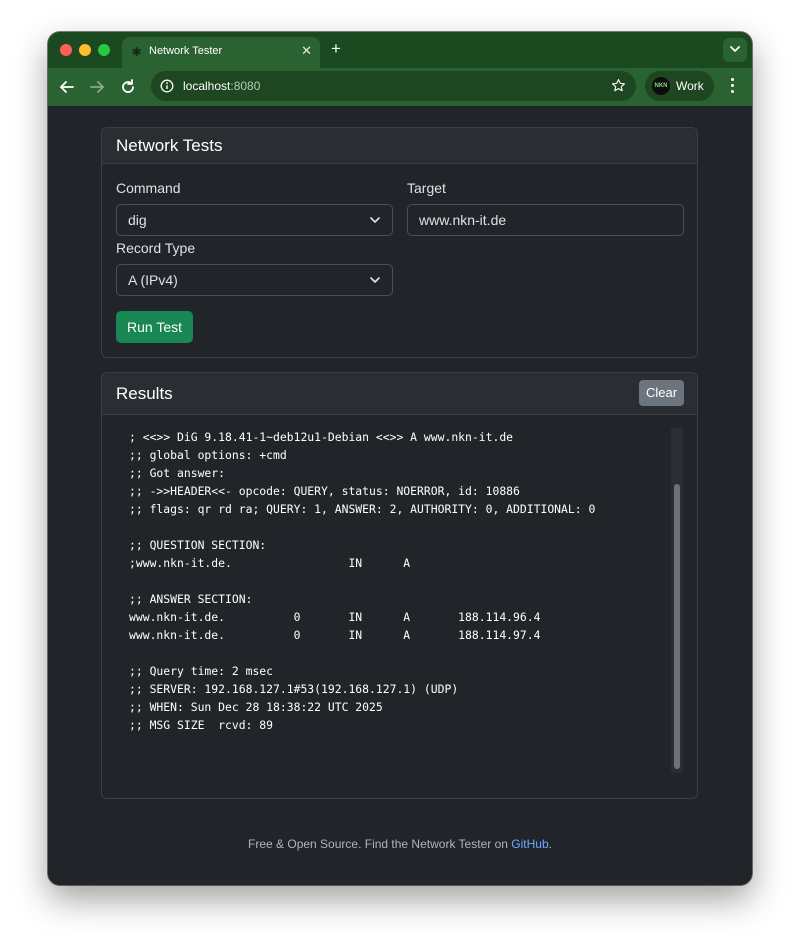  Describe the element at coordinates (550, 844) in the screenshot. I see `footer-period: .` at that location.